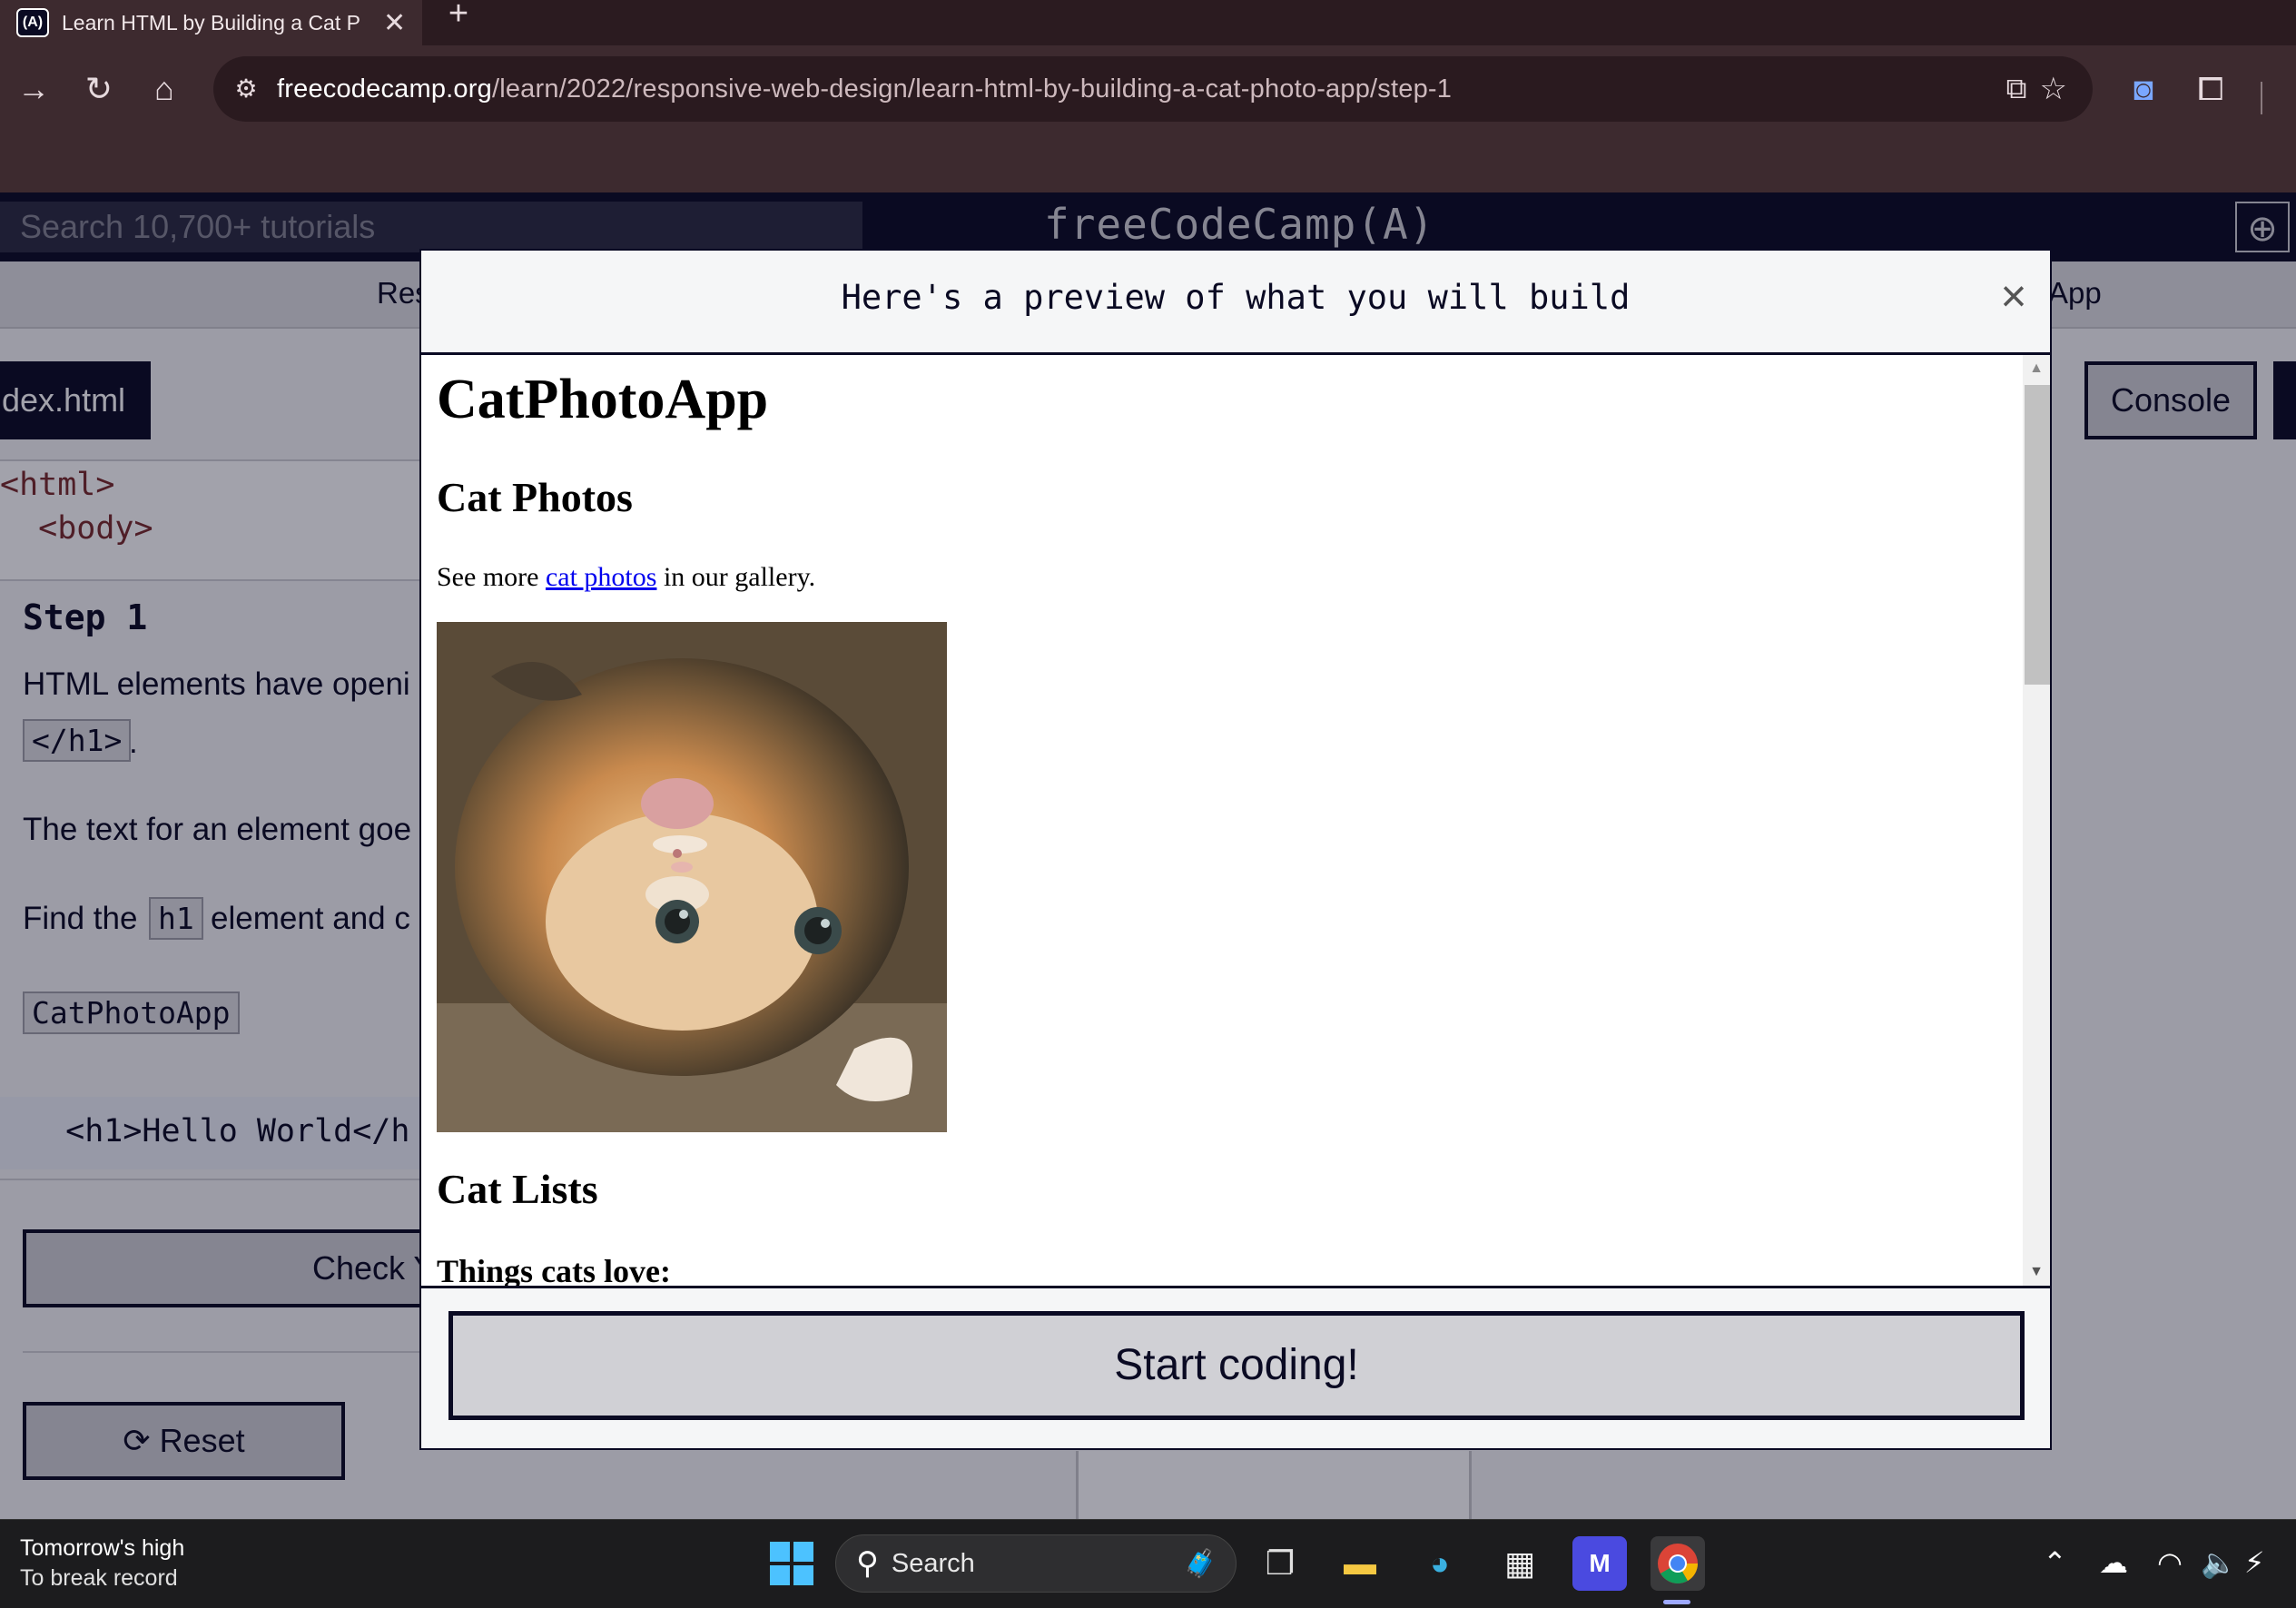 The image size is (2296, 1608). Describe the element at coordinates (384, 89) in the screenshot. I see `url-host: freecodecamp.org` at that location.